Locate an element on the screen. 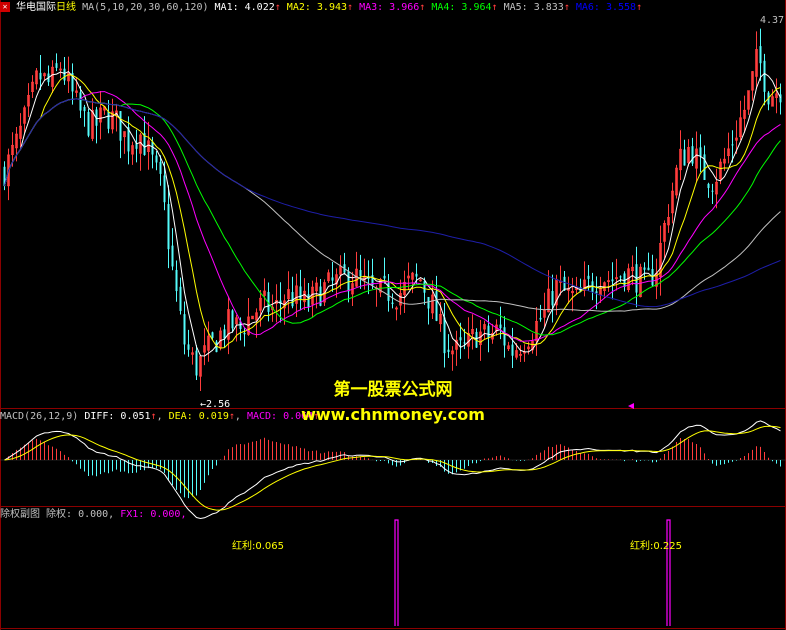 The image size is (786, 630). sub-label: 除权副图 is located at coordinates (20, 514).